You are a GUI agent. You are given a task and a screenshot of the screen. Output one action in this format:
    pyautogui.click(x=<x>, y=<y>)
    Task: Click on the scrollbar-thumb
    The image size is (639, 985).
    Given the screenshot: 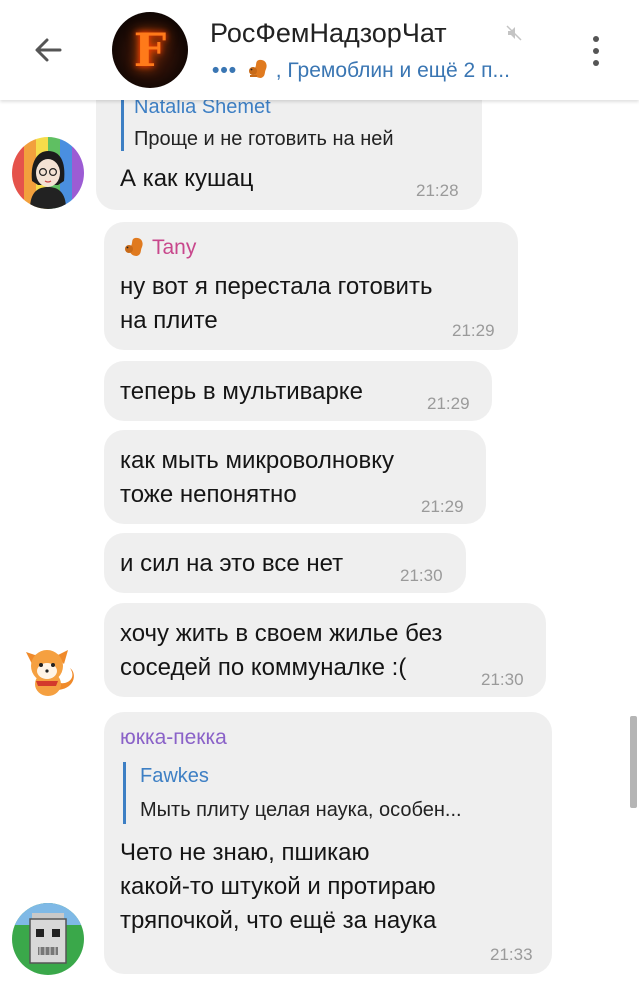 What is the action you would take?
    pyautogui.click(x=633, y=762)
    